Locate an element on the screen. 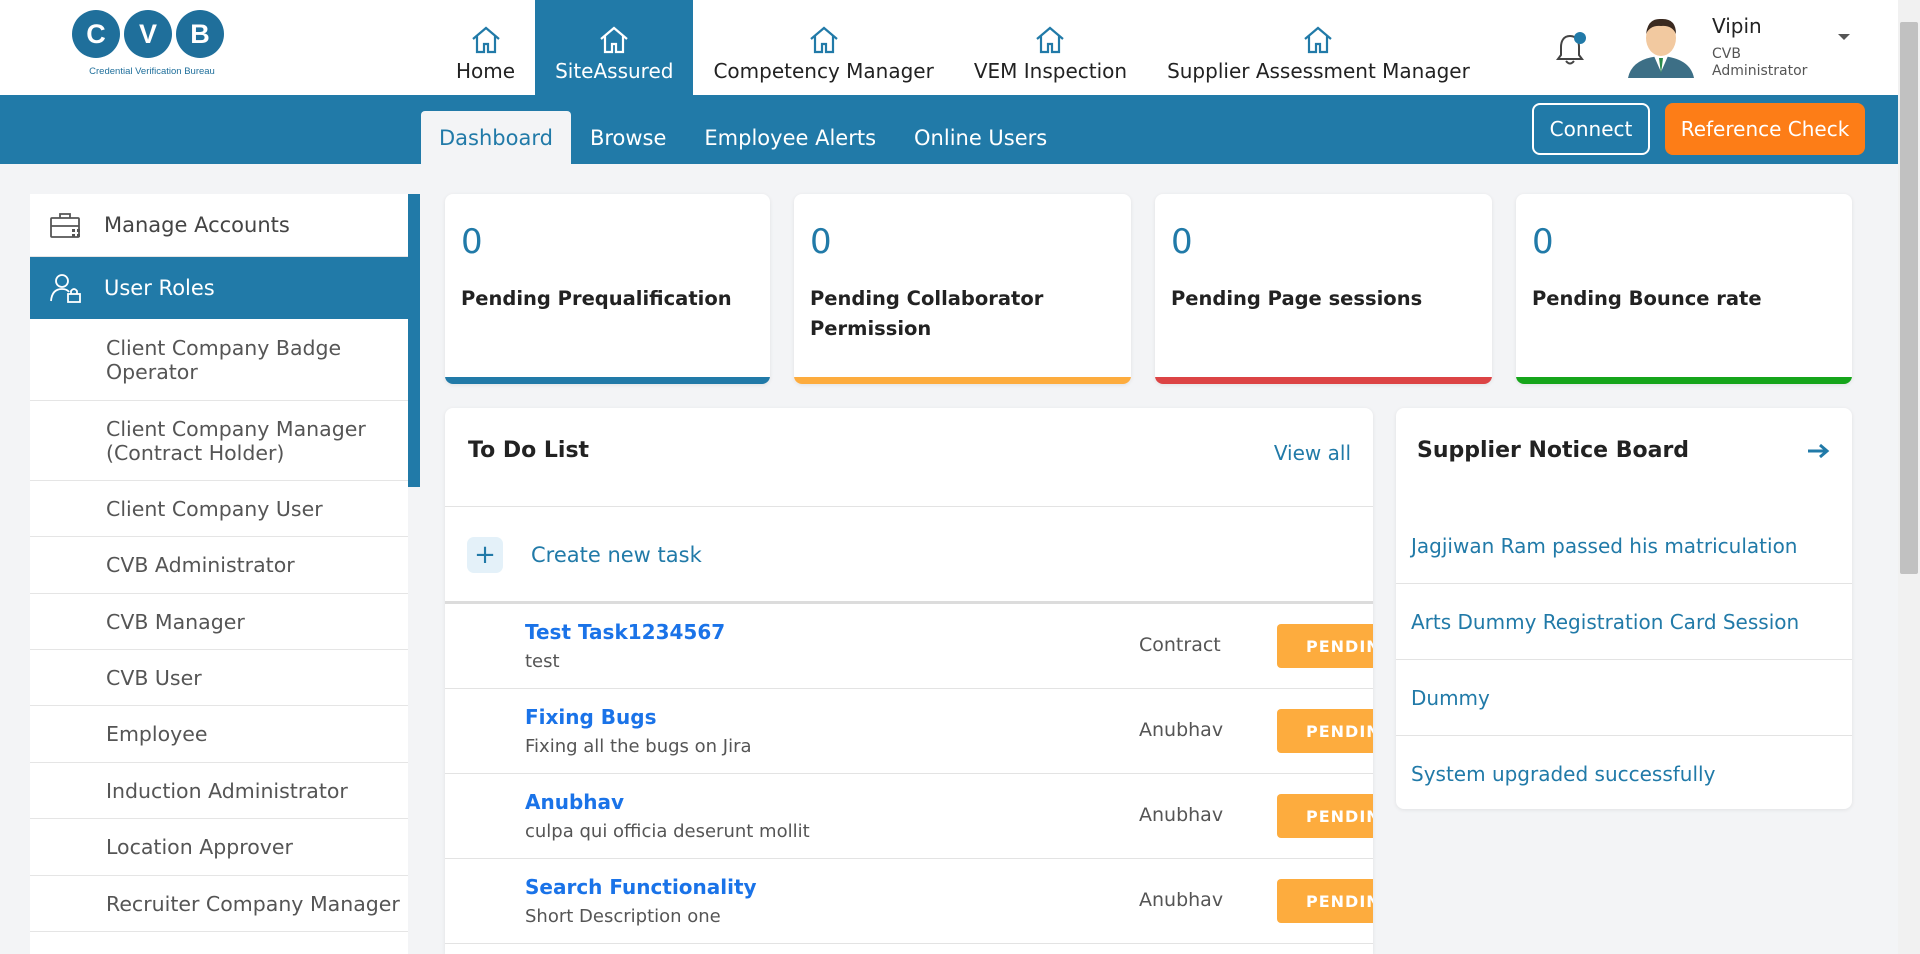 This screenshot has height=954, width=1920. notice-item: Dummy is located at coordinates (1624, 698).